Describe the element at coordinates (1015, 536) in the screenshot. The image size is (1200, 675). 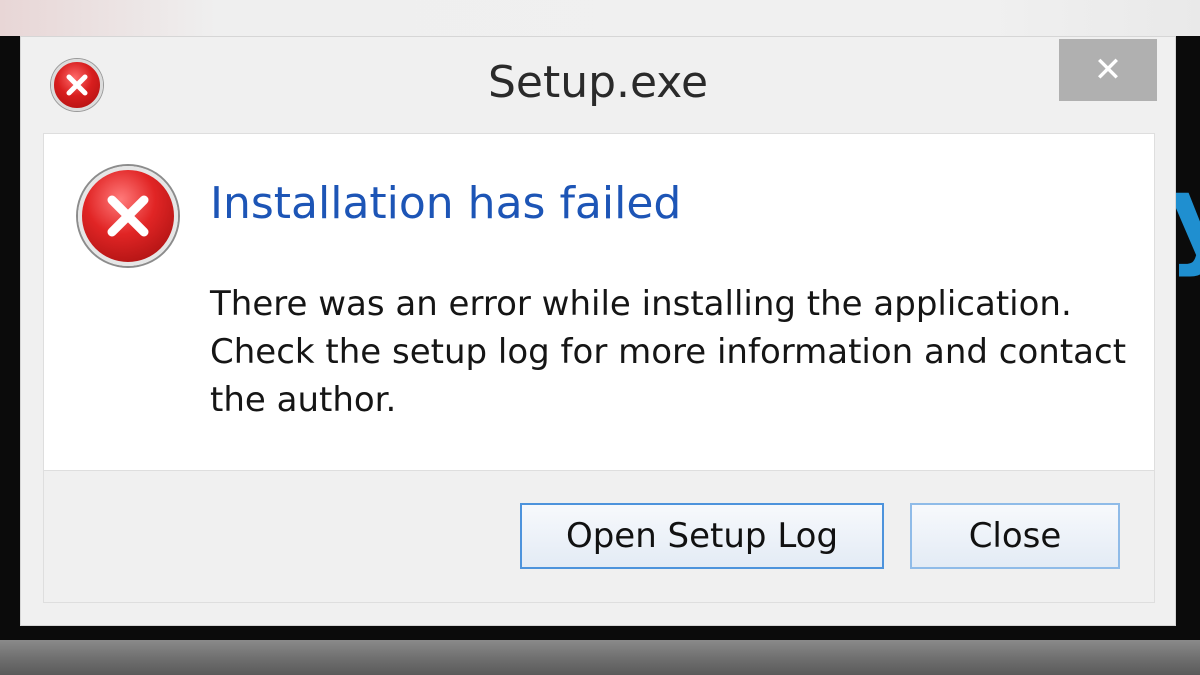
I see `close-button: Close` at that location.